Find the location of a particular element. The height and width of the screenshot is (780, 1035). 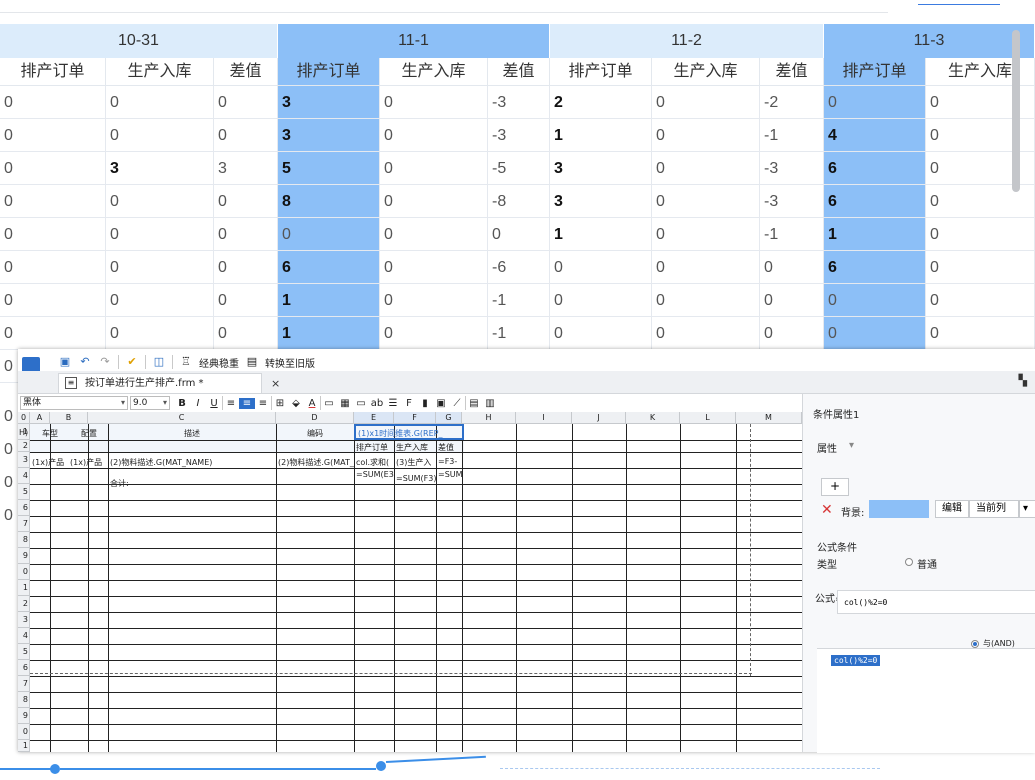

list-icon: ☰ is located at coordinates (393, 403).